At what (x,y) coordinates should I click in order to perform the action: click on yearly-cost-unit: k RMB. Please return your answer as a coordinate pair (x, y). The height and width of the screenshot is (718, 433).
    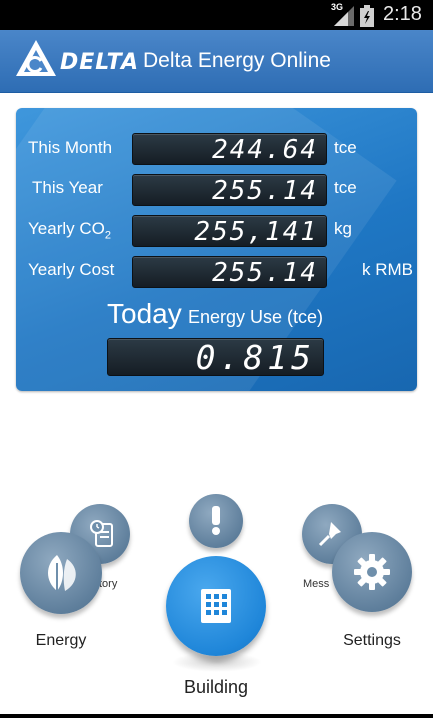
    Looking at the image, I should click on (387, 269).